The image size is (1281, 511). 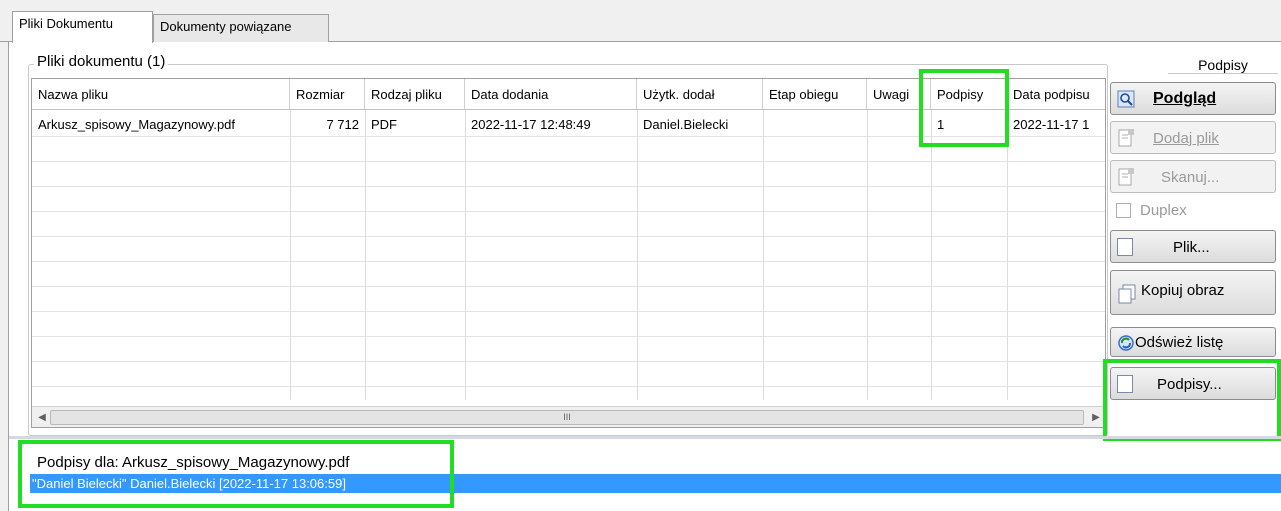 I want to click on highlight-signatures-panel, so click(x=236, y=474).